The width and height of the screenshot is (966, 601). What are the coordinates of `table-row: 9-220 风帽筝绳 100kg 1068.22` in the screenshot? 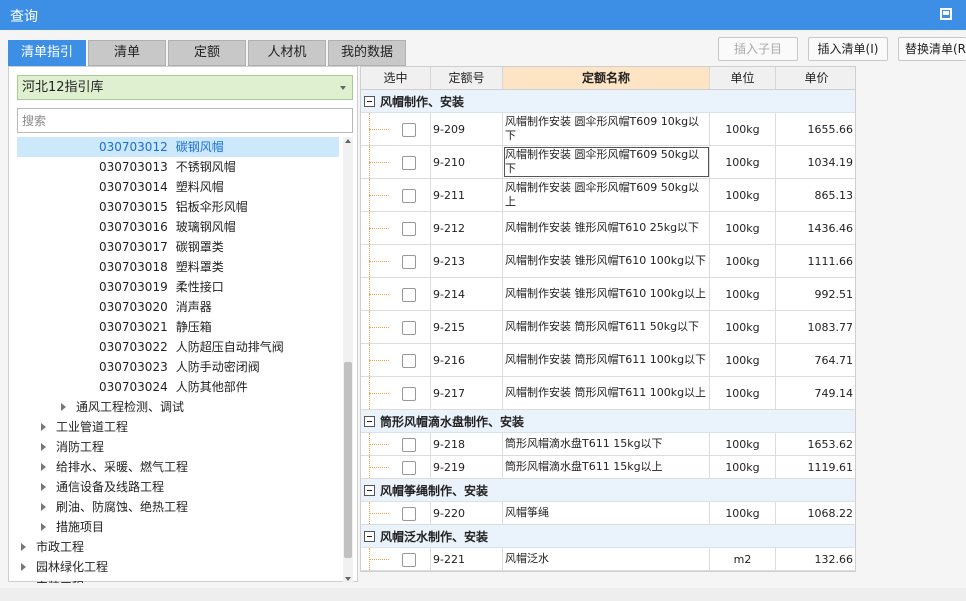 It's located at (608, 513).